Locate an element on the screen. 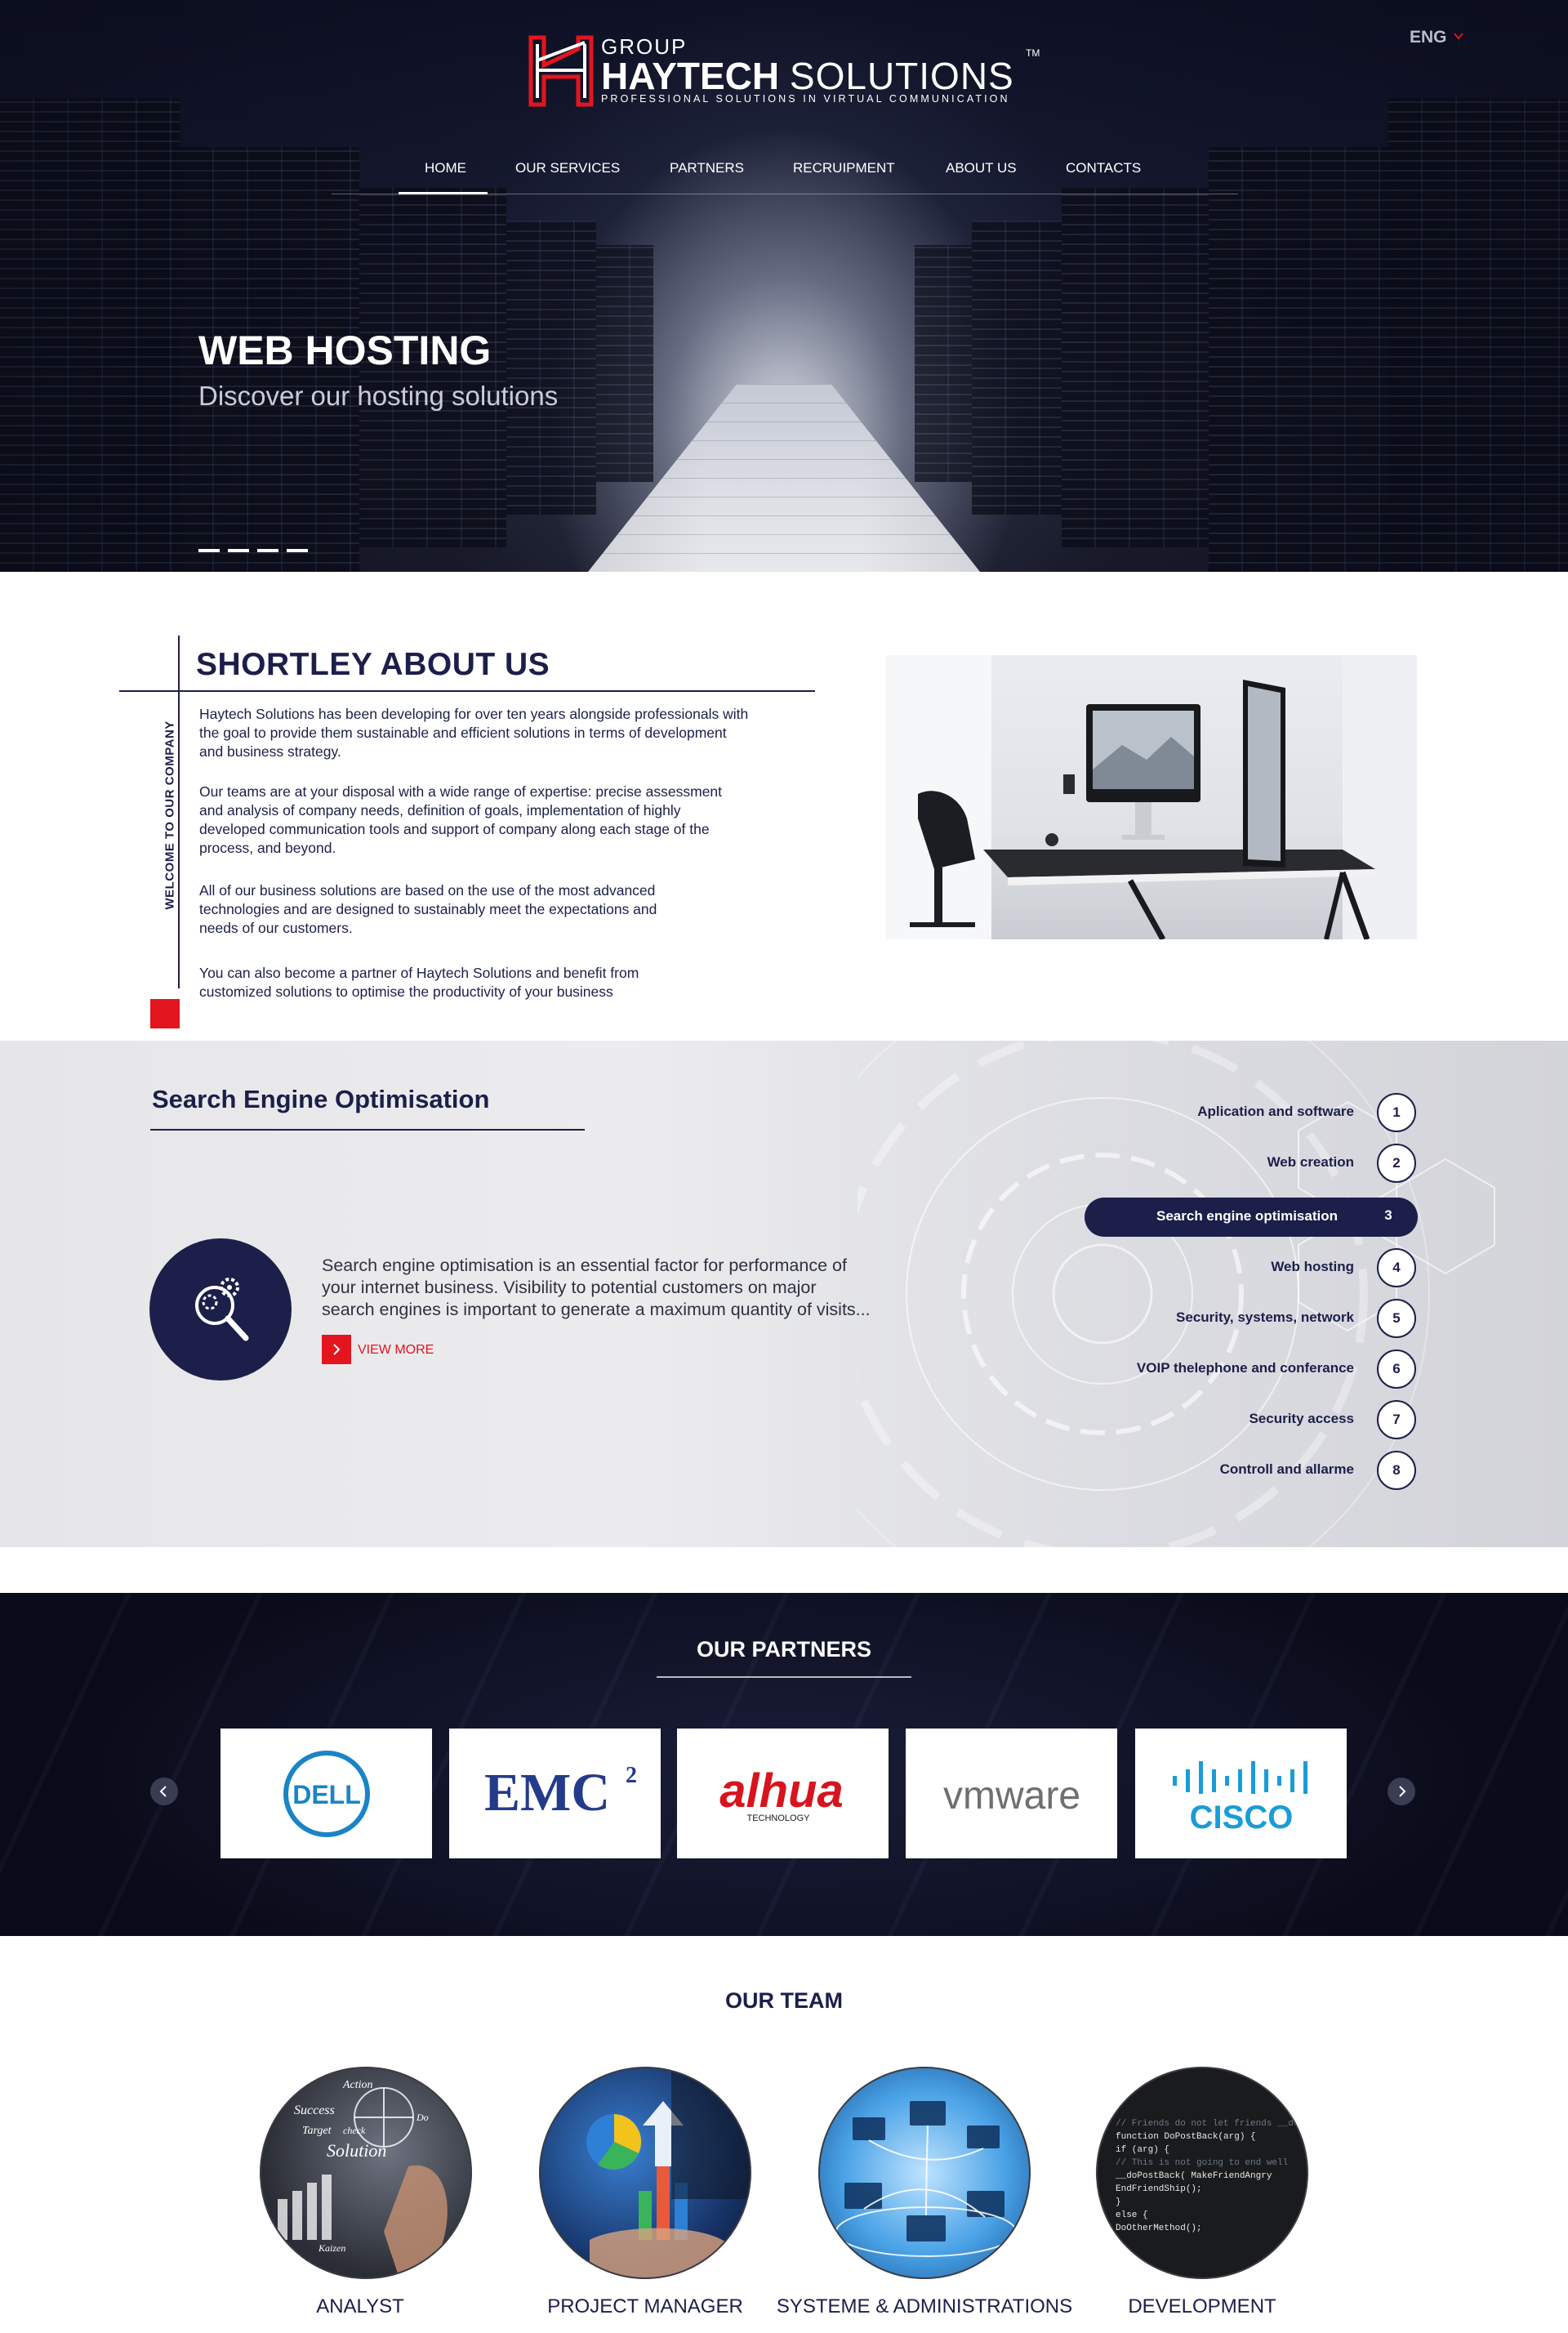  chevron-down-icon is located at coordinates (1458, 36).